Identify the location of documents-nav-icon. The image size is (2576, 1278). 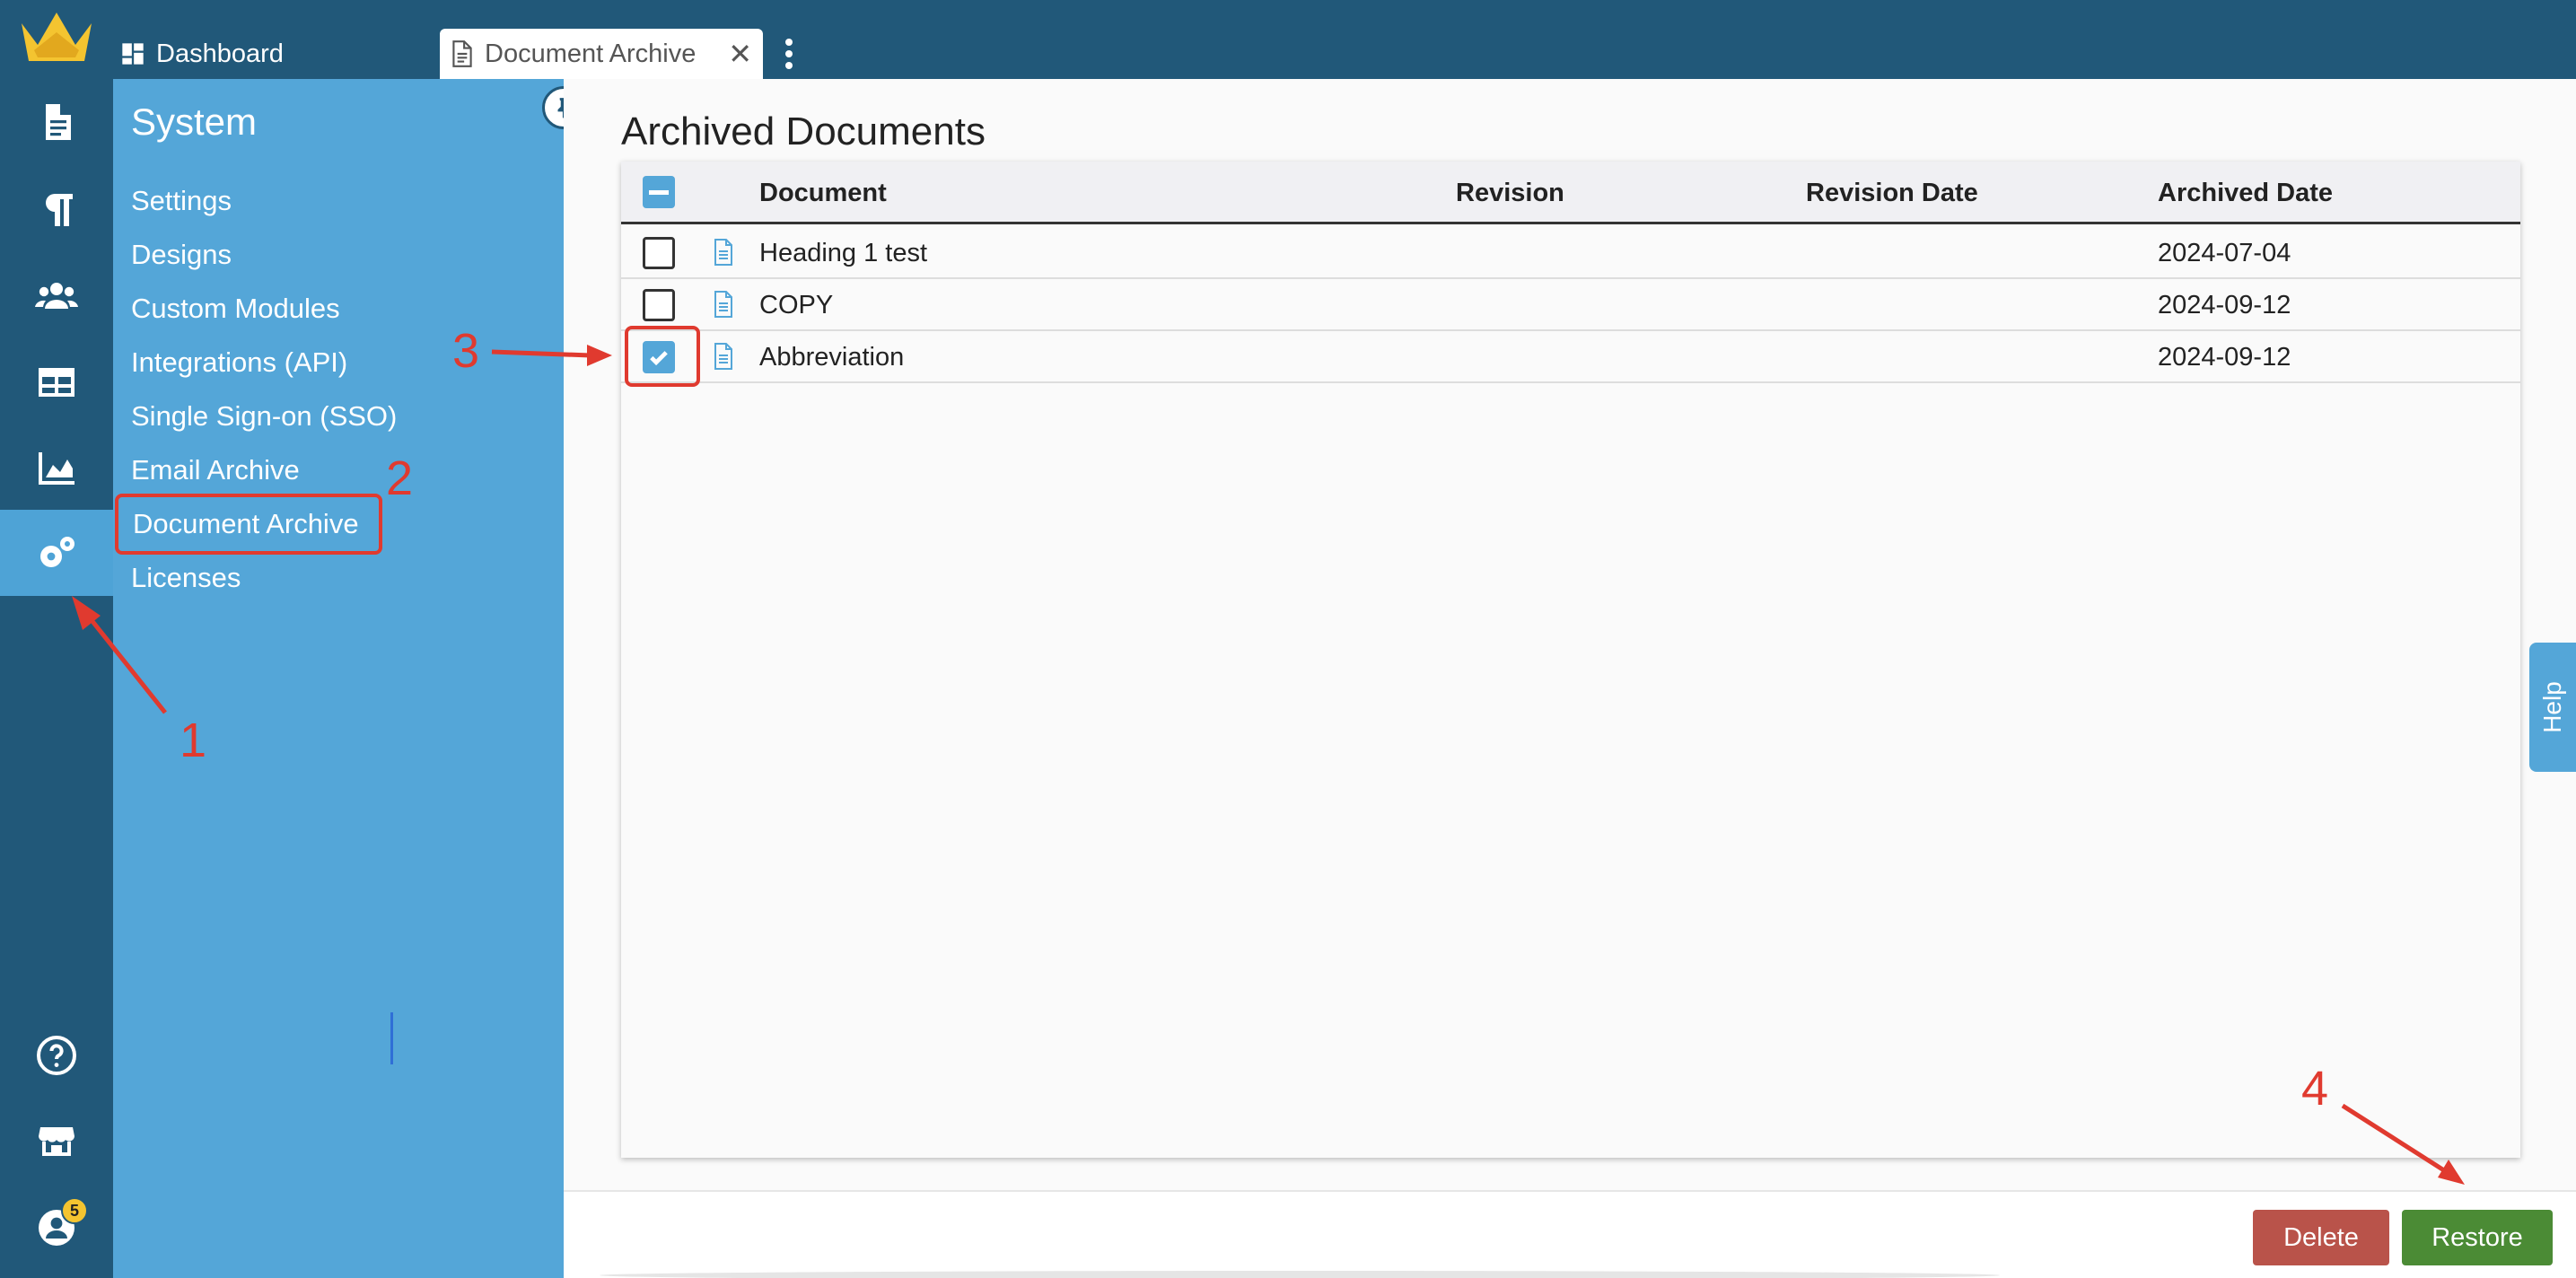
(56, 122).